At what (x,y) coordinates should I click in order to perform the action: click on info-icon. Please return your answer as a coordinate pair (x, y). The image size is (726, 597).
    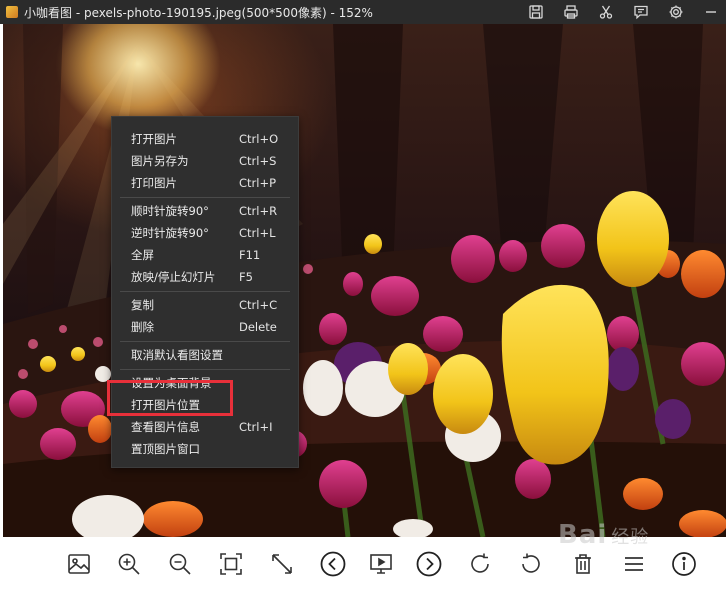
    Looking at the image, I should click on (684, 564).